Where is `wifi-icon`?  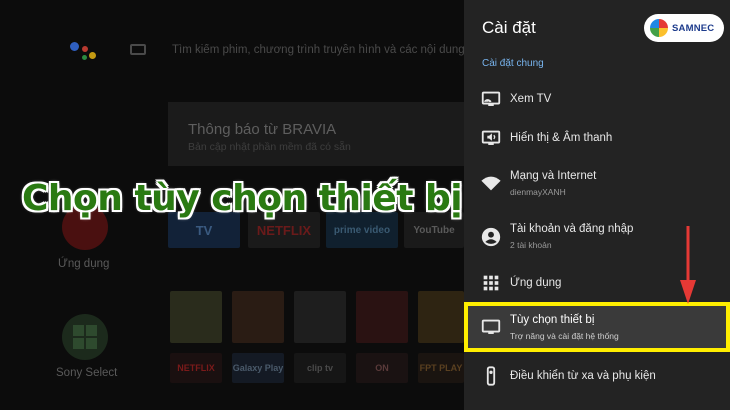
wifi-icon is located at coordinates (491, 183).